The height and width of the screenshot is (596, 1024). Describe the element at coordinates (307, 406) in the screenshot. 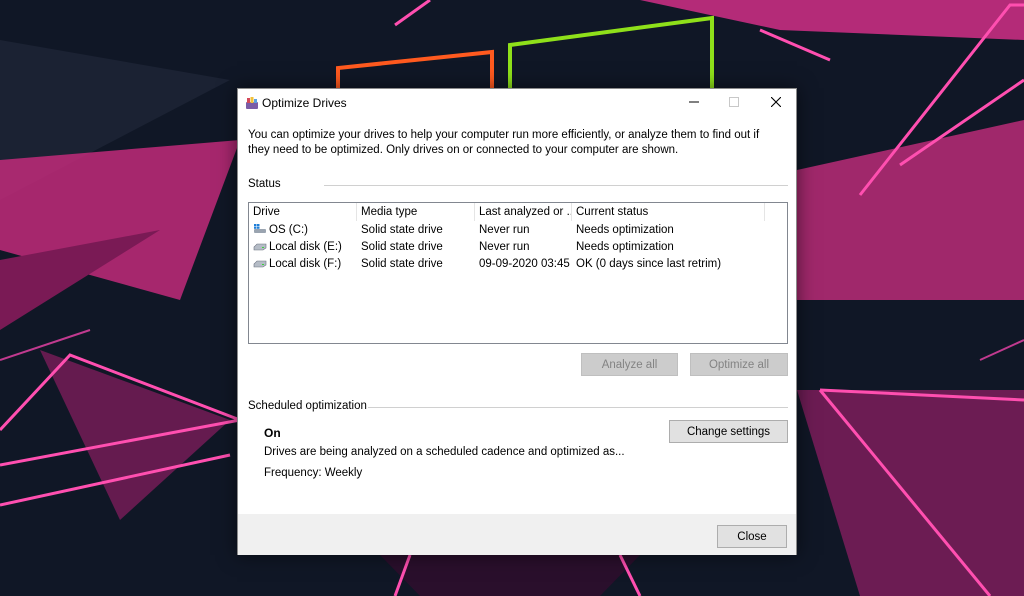

I see `scheduled-optimization-label: Scheduled optimization` at that location.